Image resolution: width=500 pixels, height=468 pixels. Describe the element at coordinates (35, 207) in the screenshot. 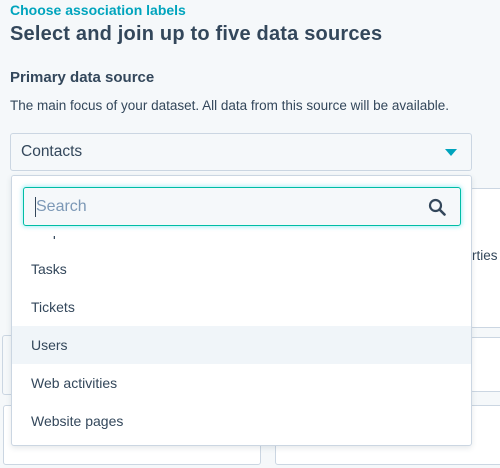

I see `text-cursor` at that location.